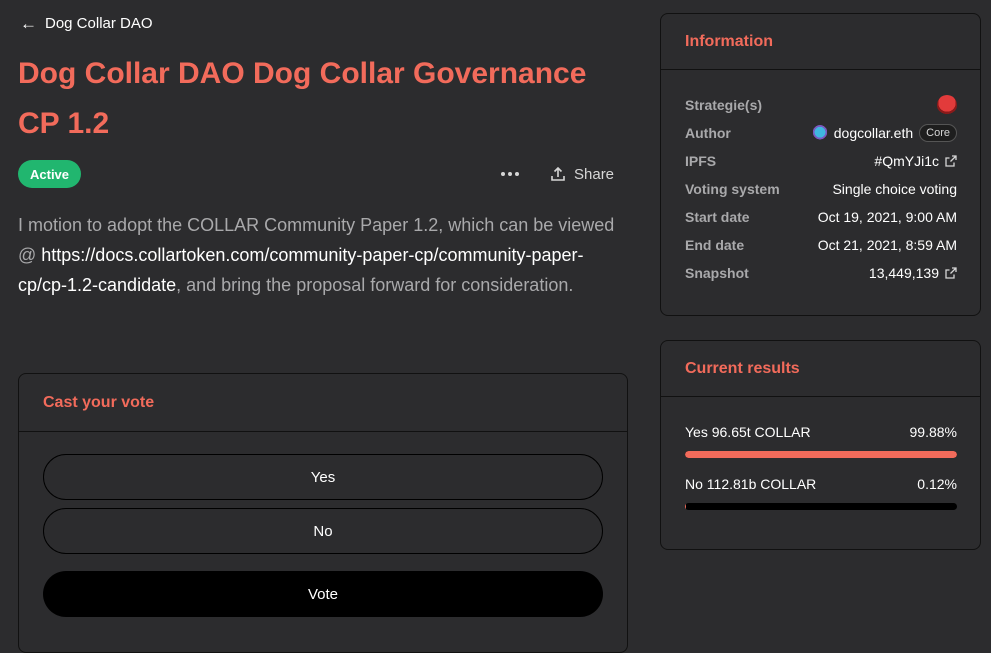  Describe the element at coordinates (50, 174) in the screenshot. I see `status-badge: Active` at that location.